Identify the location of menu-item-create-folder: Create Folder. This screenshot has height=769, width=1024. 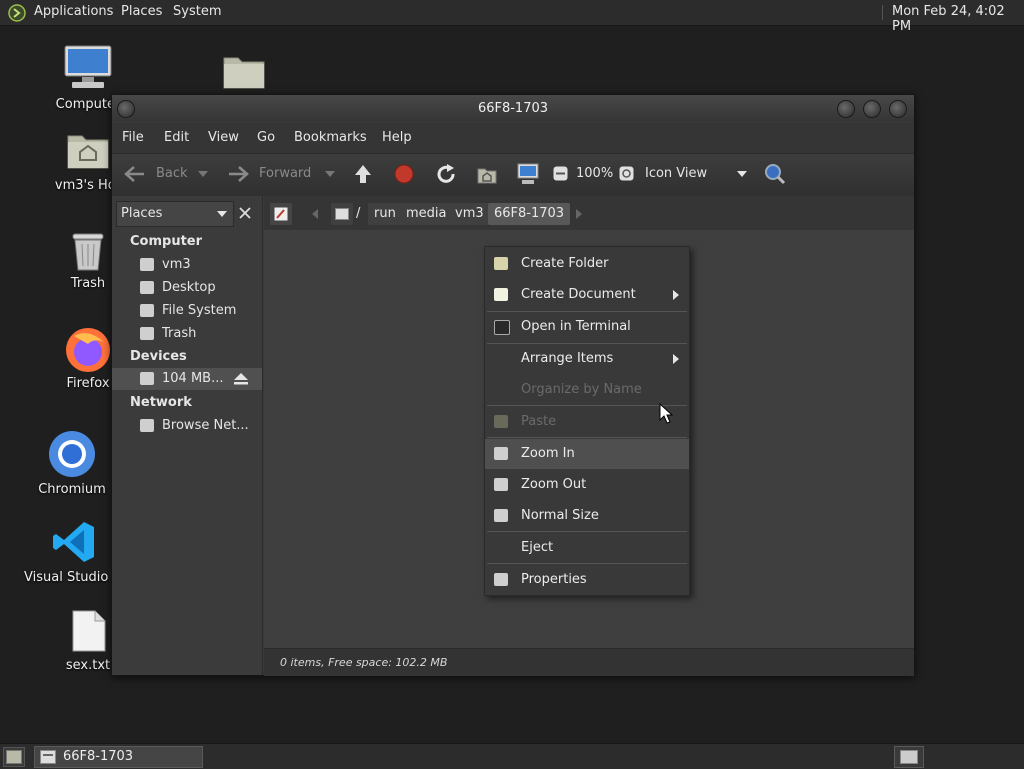
(587, 264).